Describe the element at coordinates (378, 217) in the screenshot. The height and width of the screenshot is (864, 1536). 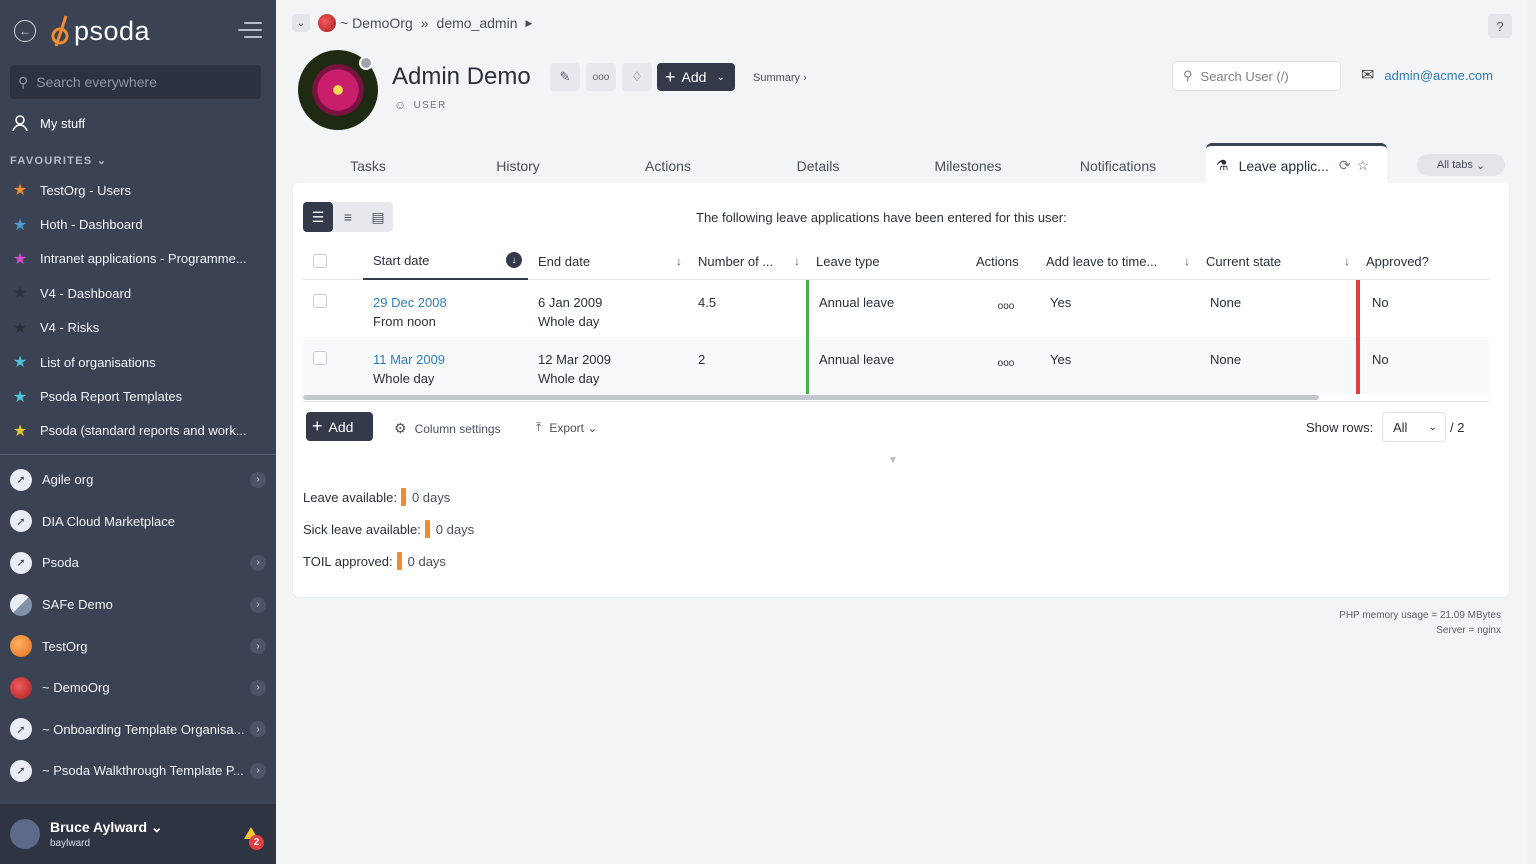
I see `view-dense-icon: ▤` at that location.